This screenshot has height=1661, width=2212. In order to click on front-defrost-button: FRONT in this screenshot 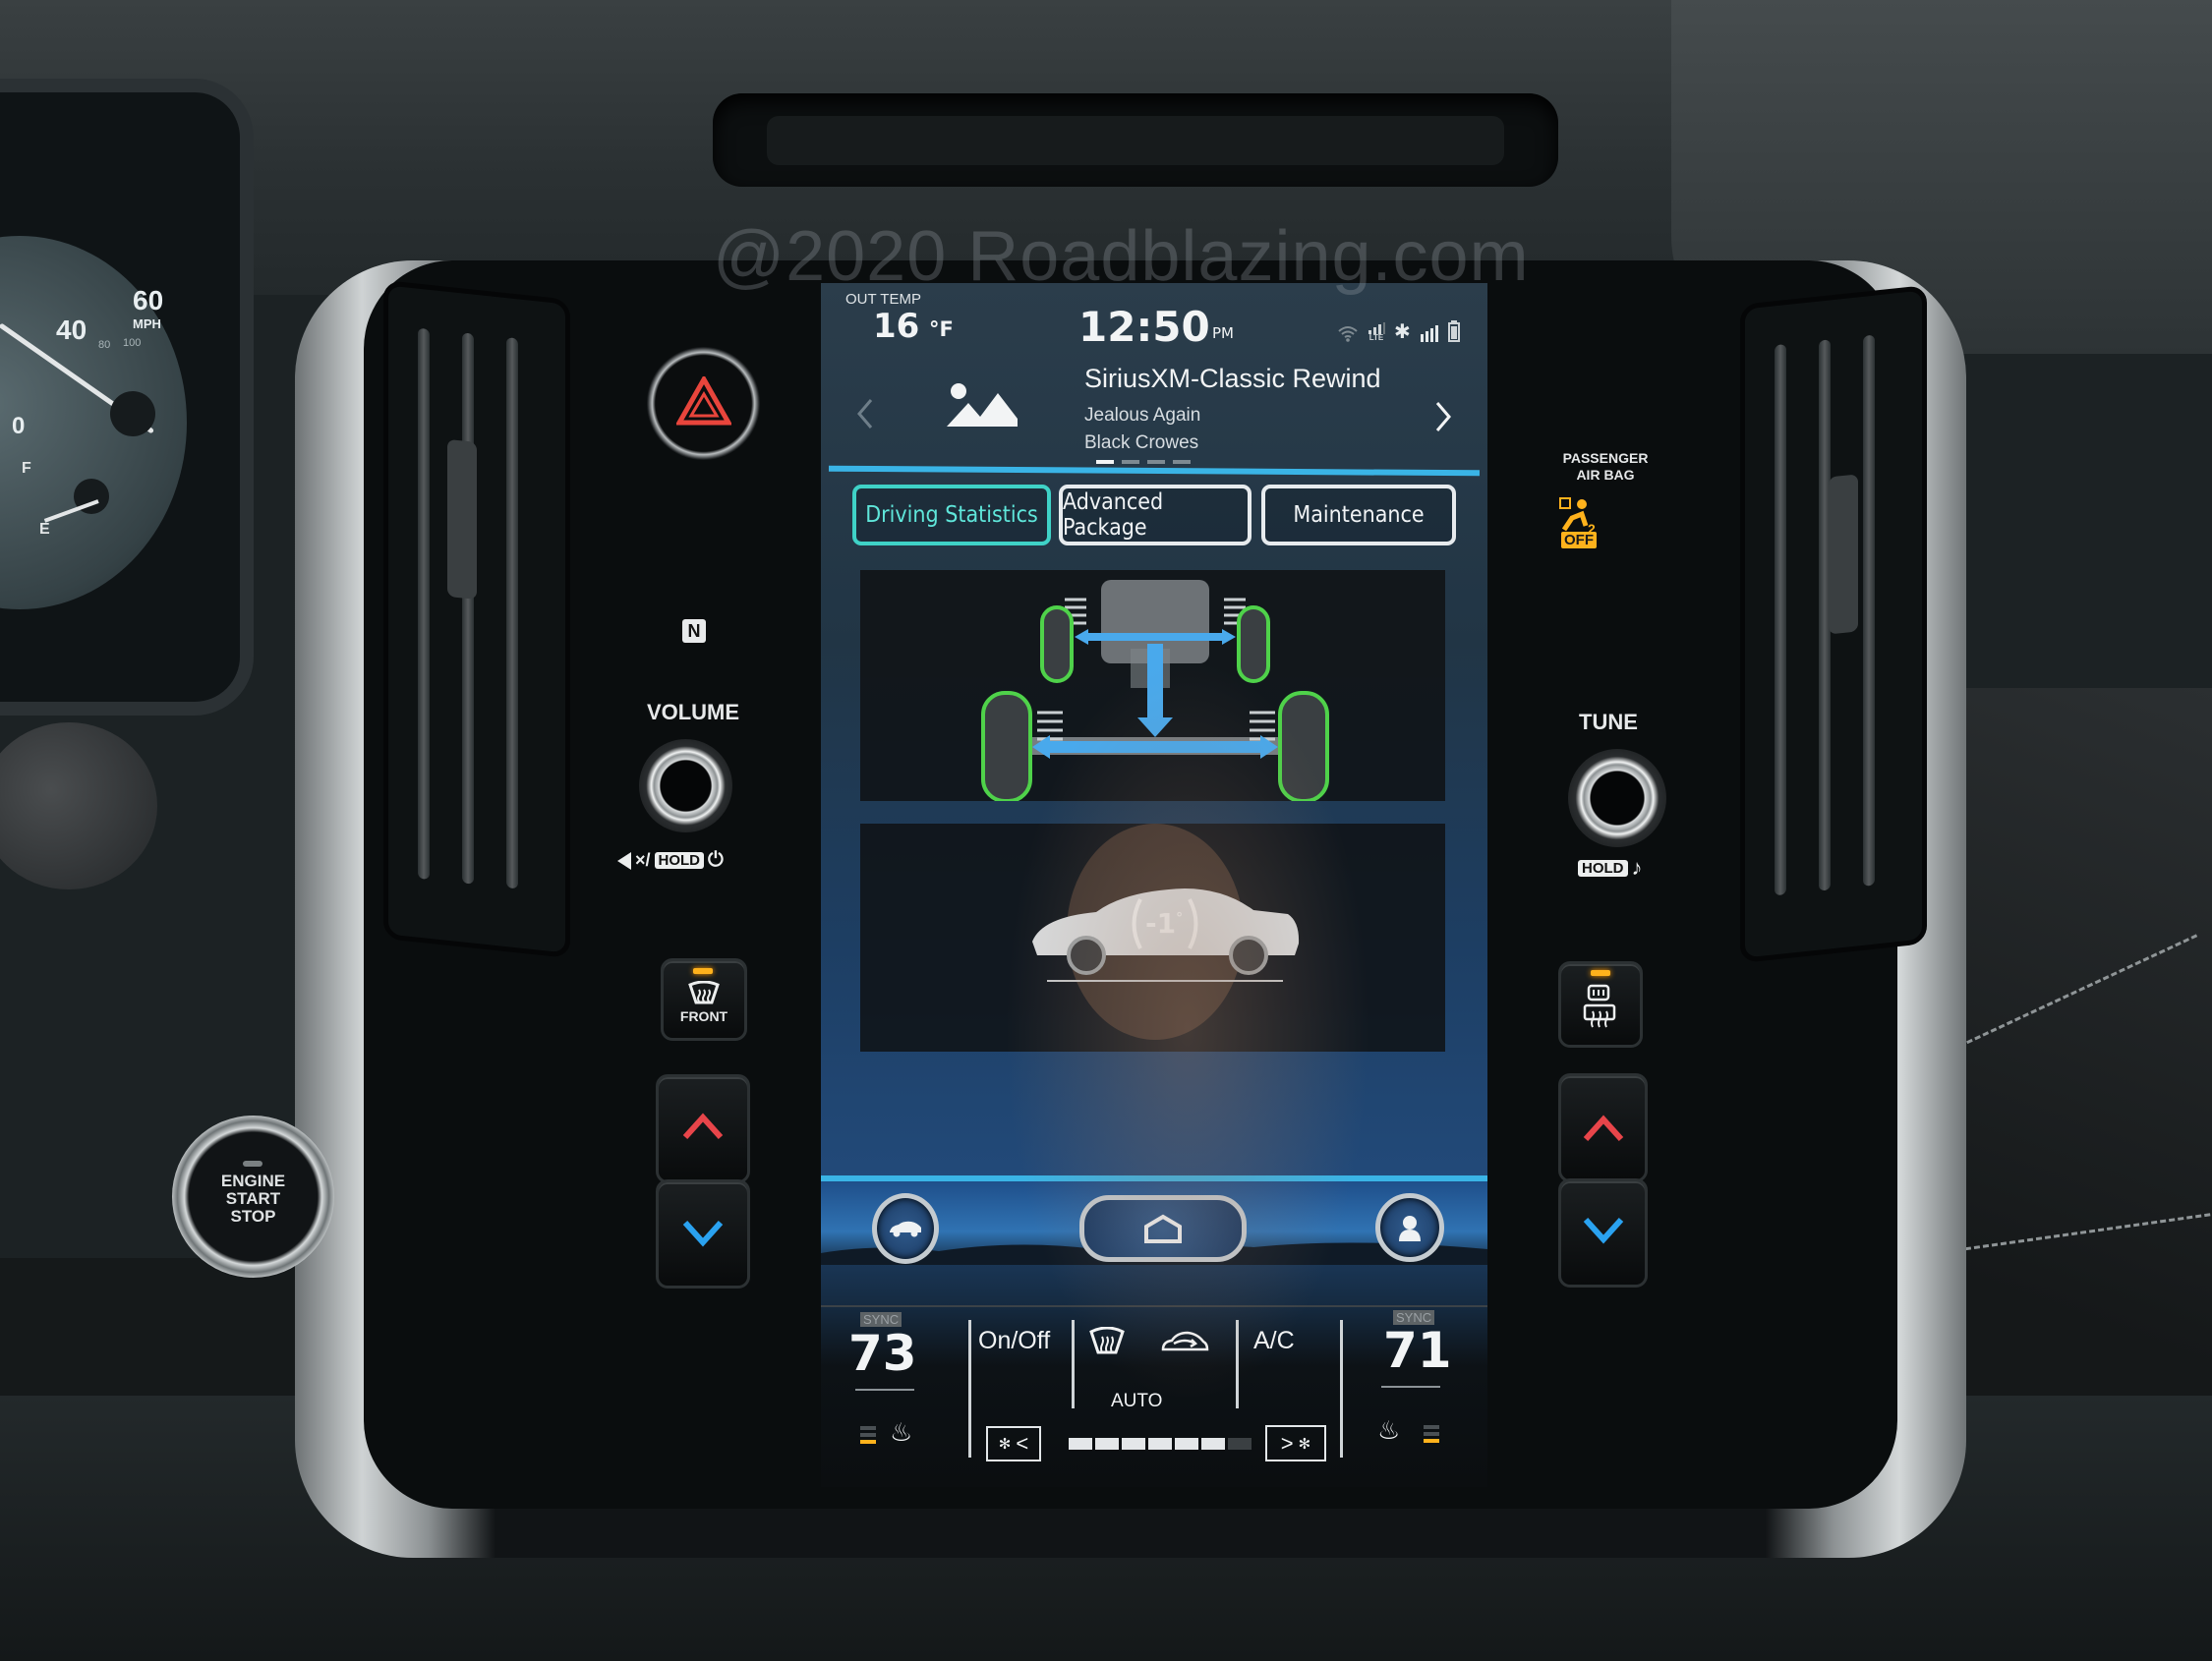, I will do `click(704, 999)`.